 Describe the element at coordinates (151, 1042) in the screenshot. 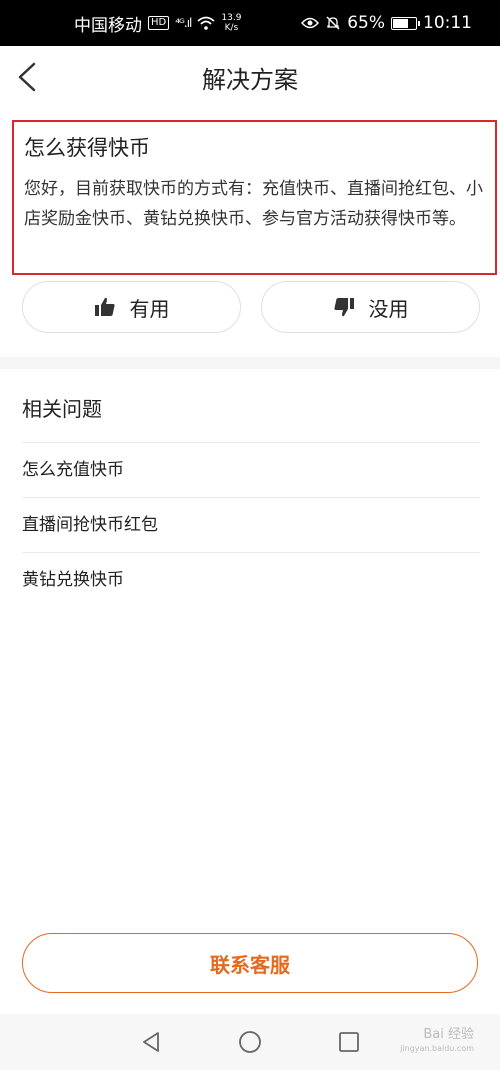

I see `back-triangle-icon` at that location.